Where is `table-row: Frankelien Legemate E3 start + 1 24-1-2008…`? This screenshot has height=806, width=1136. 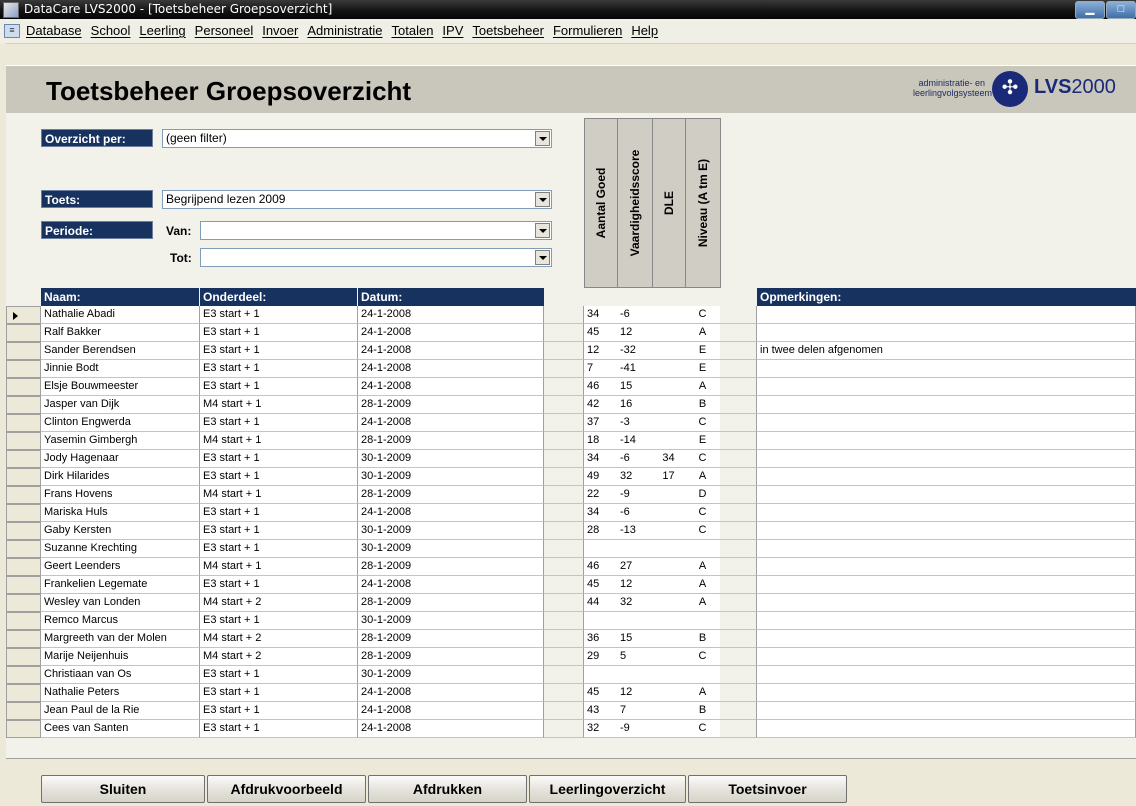
table-row: Frankelien Legemate E3 start + 1 24-1-2008… is located at coordinates (571, 585).